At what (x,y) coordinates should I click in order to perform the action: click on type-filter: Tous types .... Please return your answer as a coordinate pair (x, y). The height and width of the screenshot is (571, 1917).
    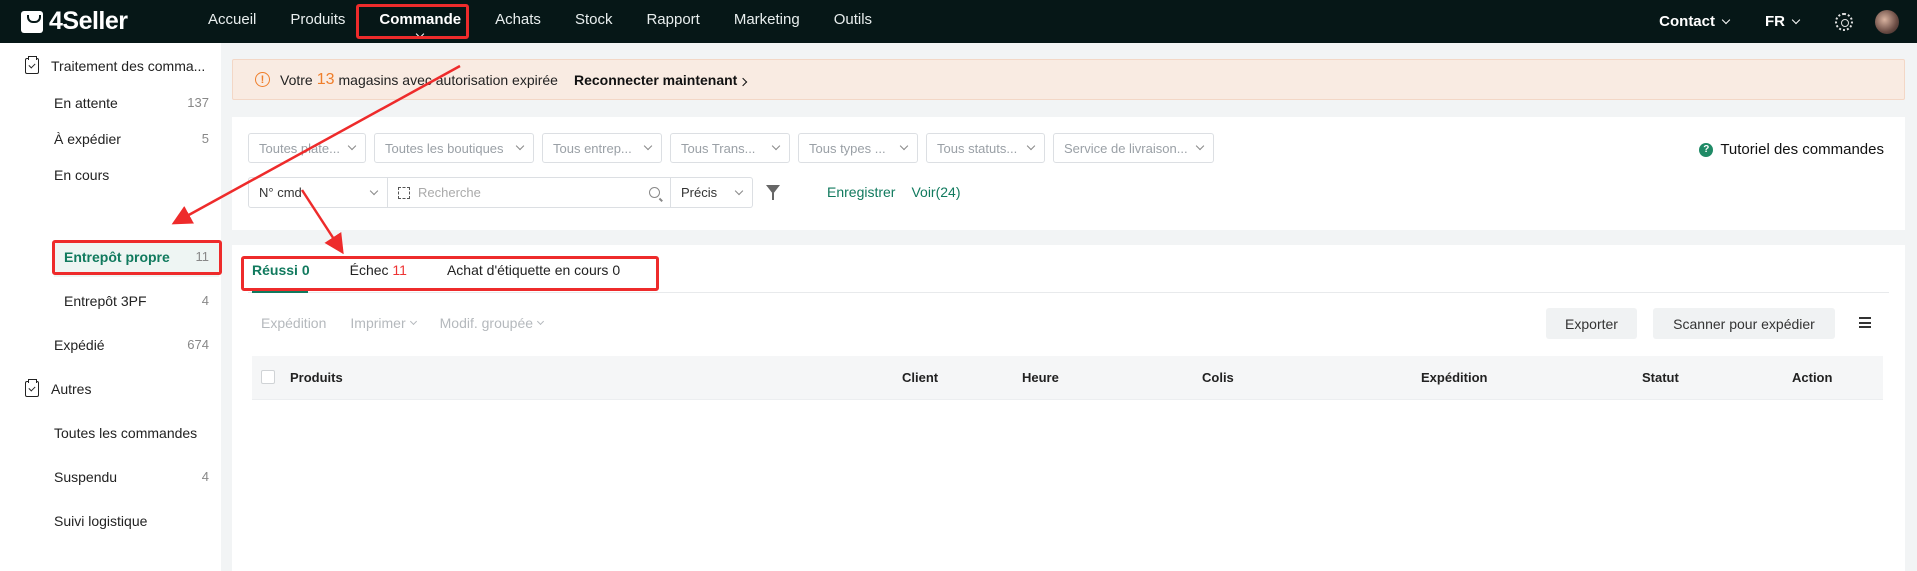
    Looking at the image, I should click on (858, 148).